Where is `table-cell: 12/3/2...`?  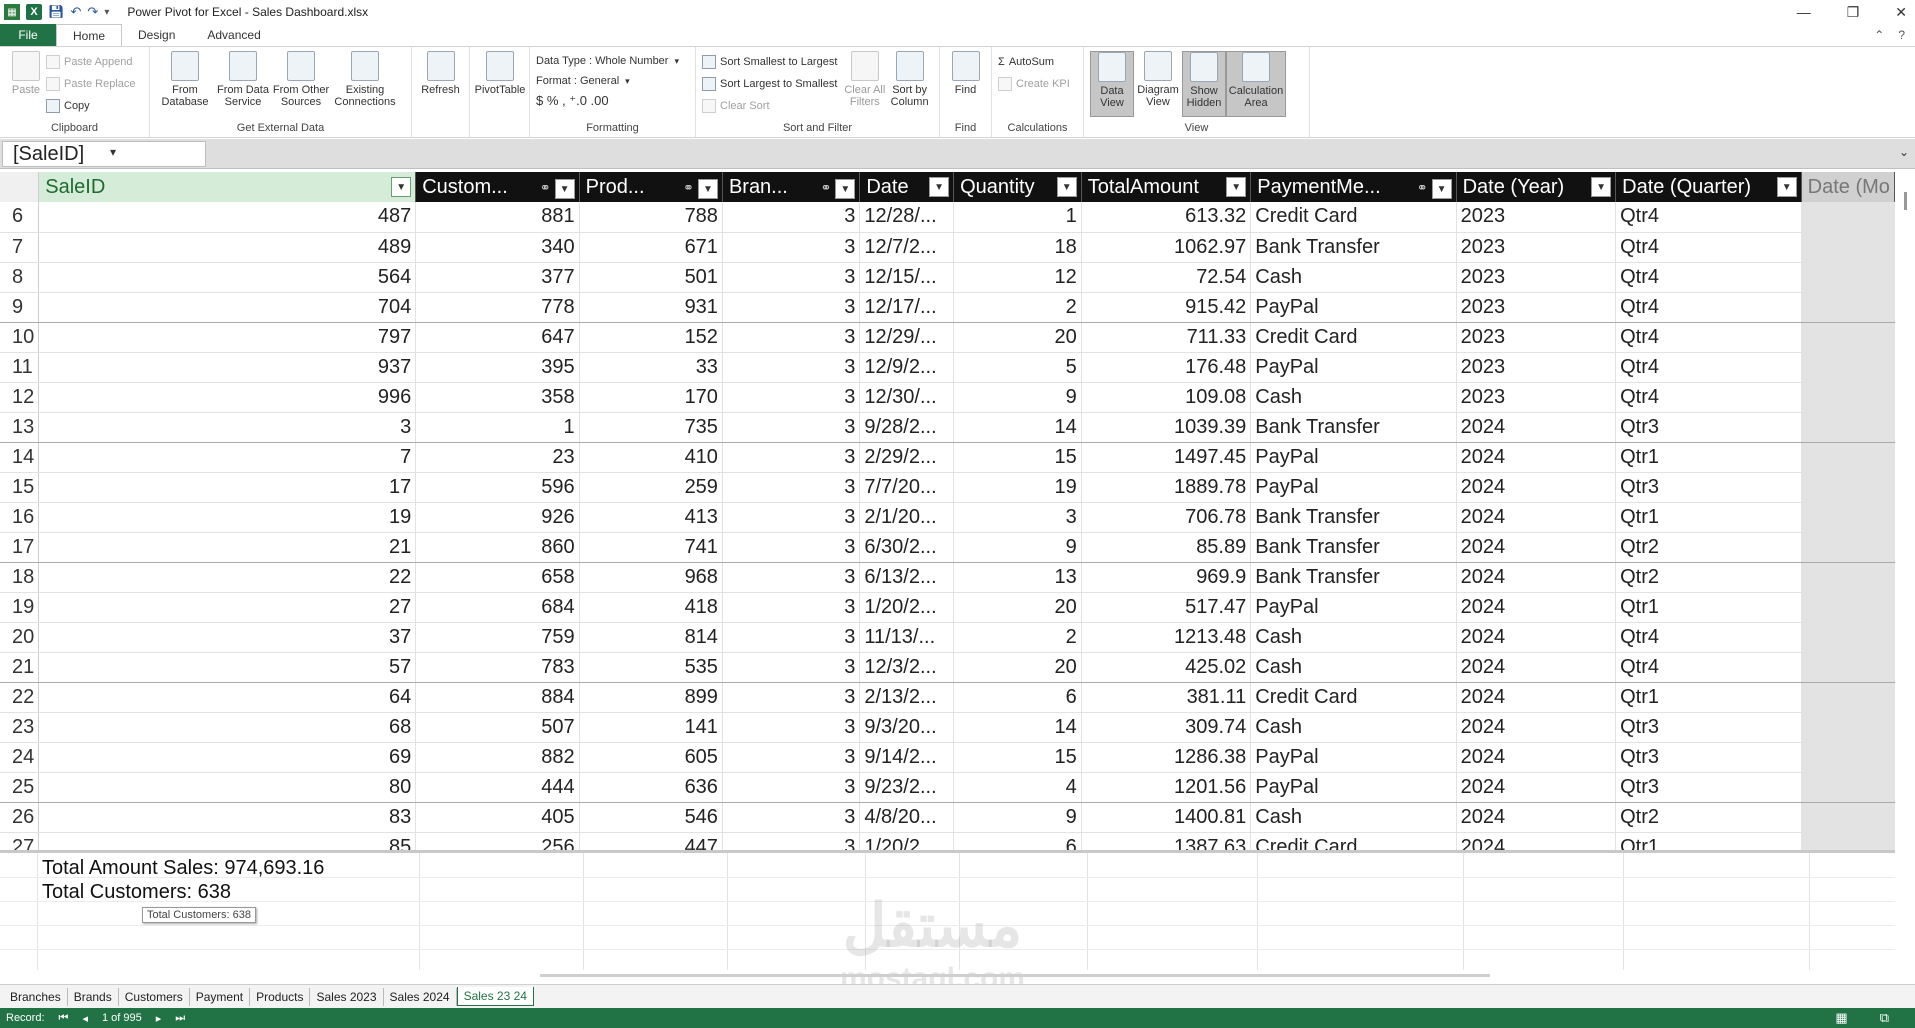 table-cell: 12/3/2... is located at coordinates (907, 667).